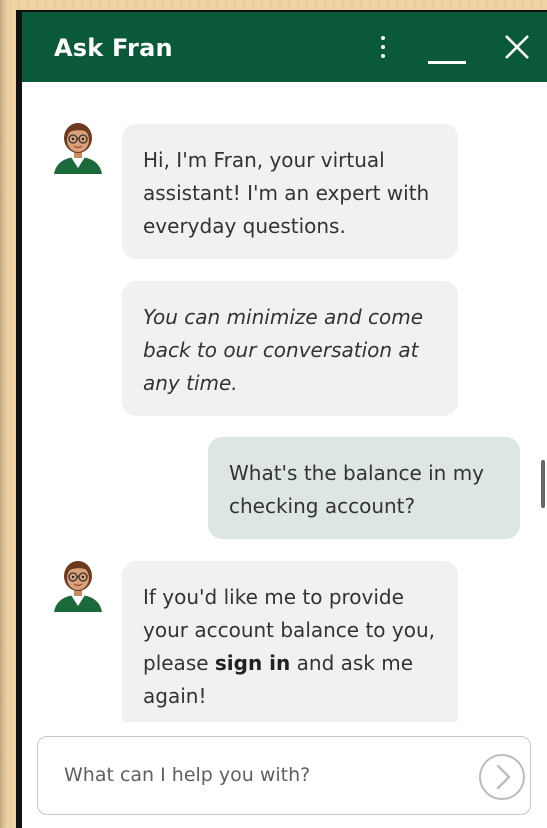 The width and height of the screenshot is (547, 828). What do you see at coordinates (252, 663) in the screenshot?
I see `sign-in-link: sign in` at bounding box center [252, 663].